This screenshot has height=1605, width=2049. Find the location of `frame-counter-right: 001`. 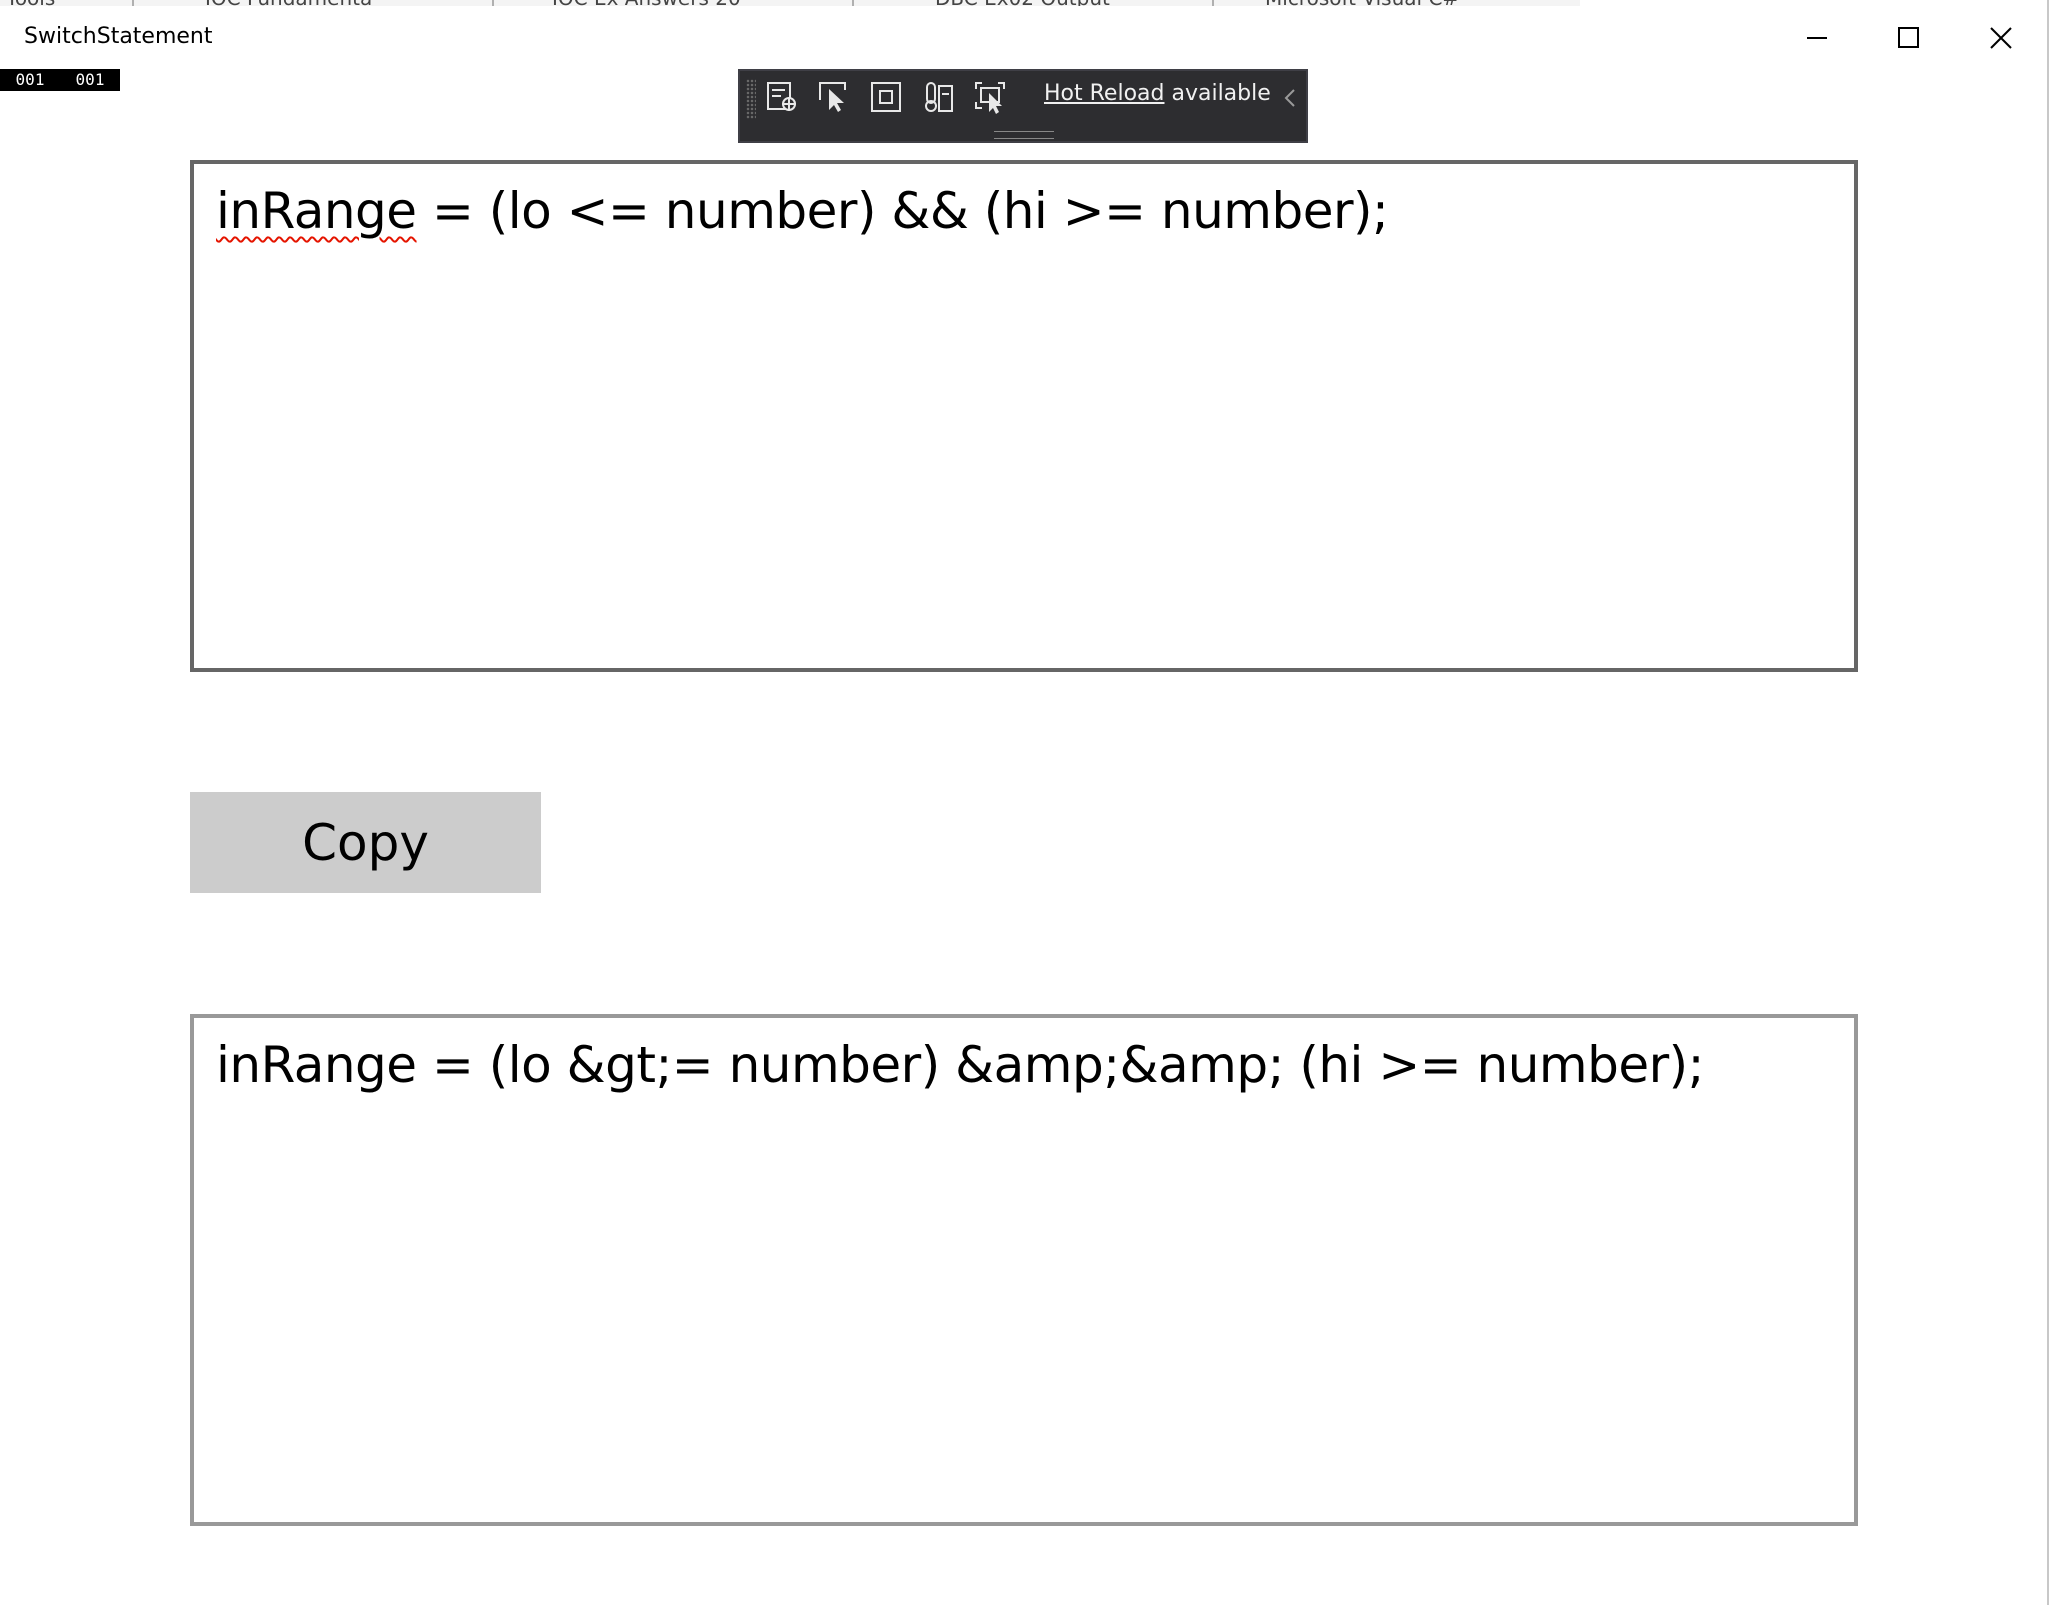

frame-counter-right: 001 is located at coordinates (90, 79).